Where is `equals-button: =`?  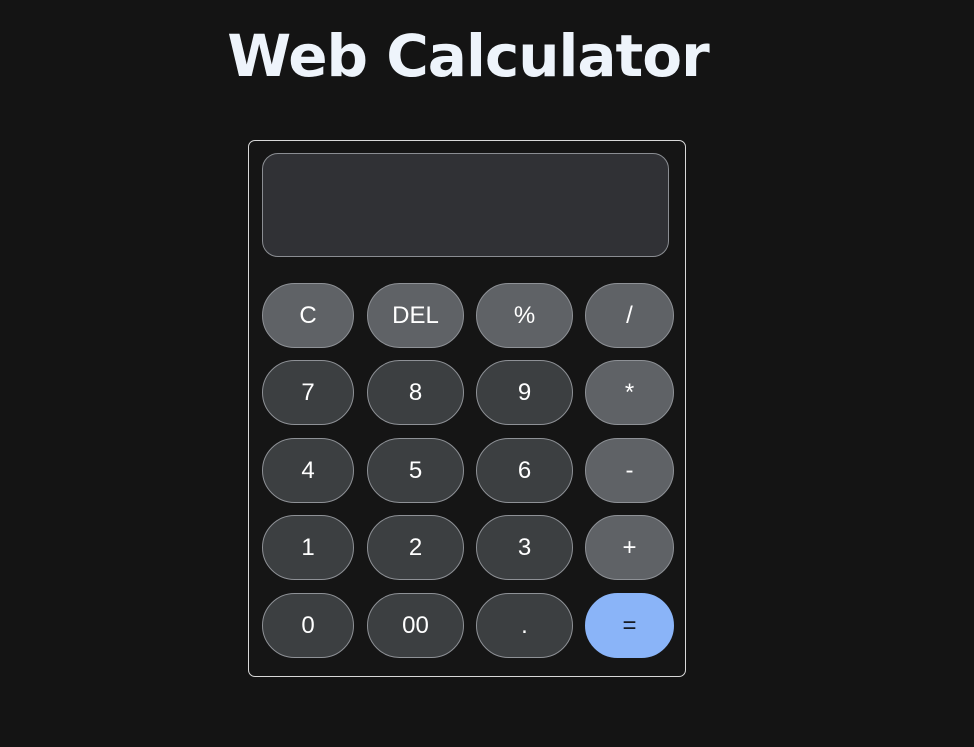 equals-button: = is located at coordinates (629, 625).